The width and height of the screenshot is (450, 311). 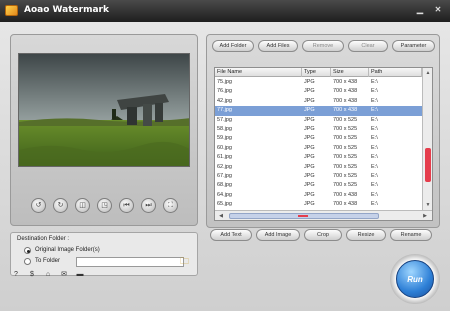 What do you see at coordinates (224, 147) in the screenshot?
I see `cell-file-name: 60.jpg` at bounding box center [224, 147].